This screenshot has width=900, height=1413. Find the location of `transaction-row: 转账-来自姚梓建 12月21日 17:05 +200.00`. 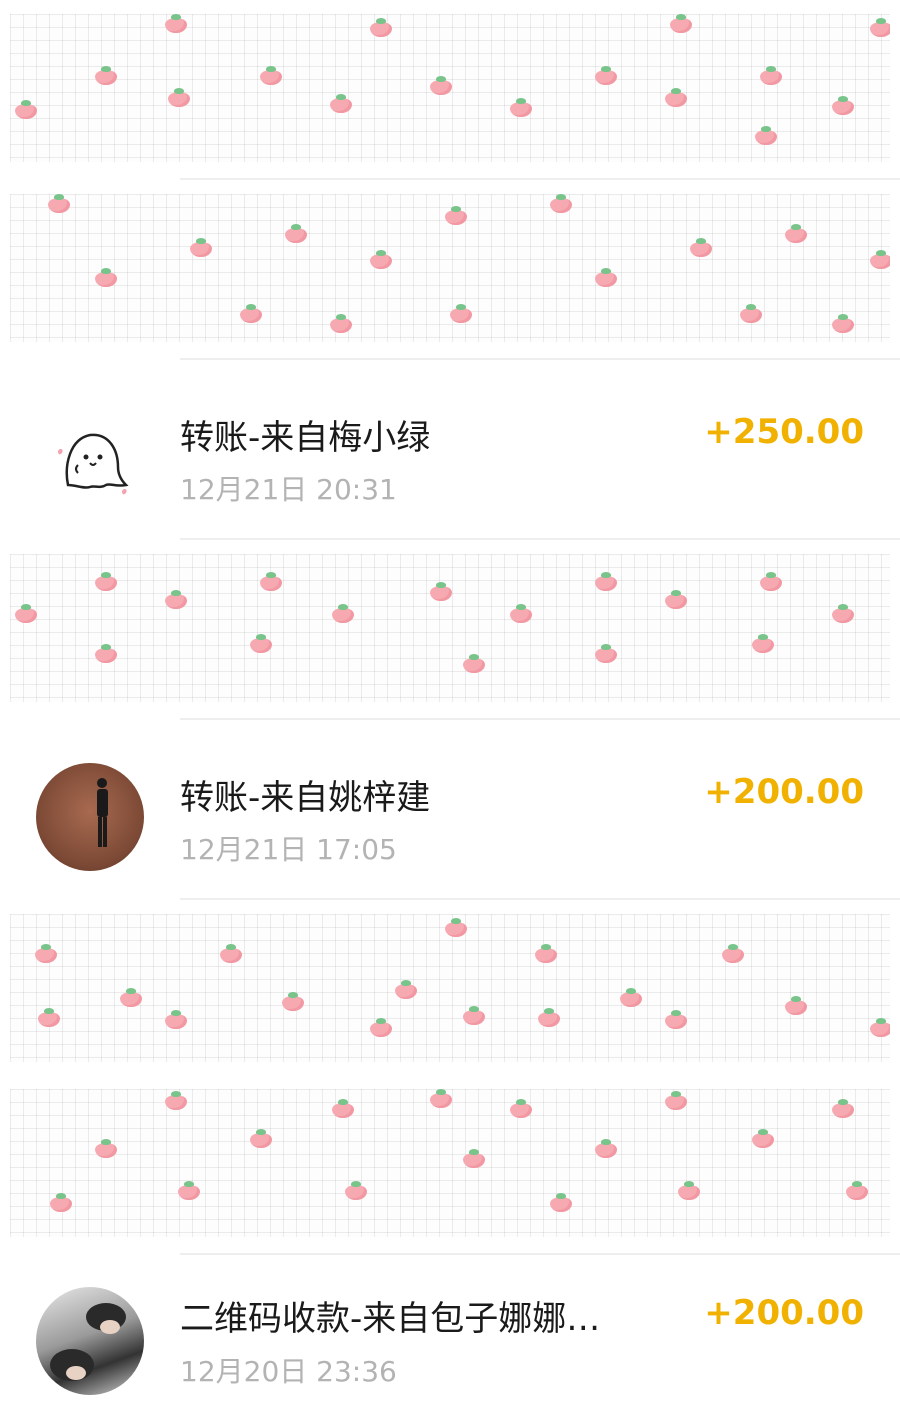

transaction-row: 转账-来自姚梓建 12月21日 17:05 +200.00 is located at coordinates (450, 810).